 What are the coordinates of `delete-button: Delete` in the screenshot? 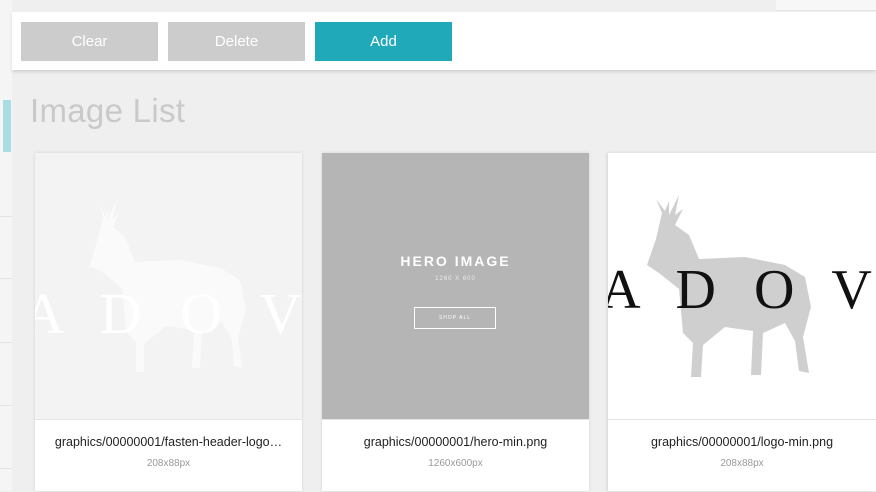 It's located at (236, 41).